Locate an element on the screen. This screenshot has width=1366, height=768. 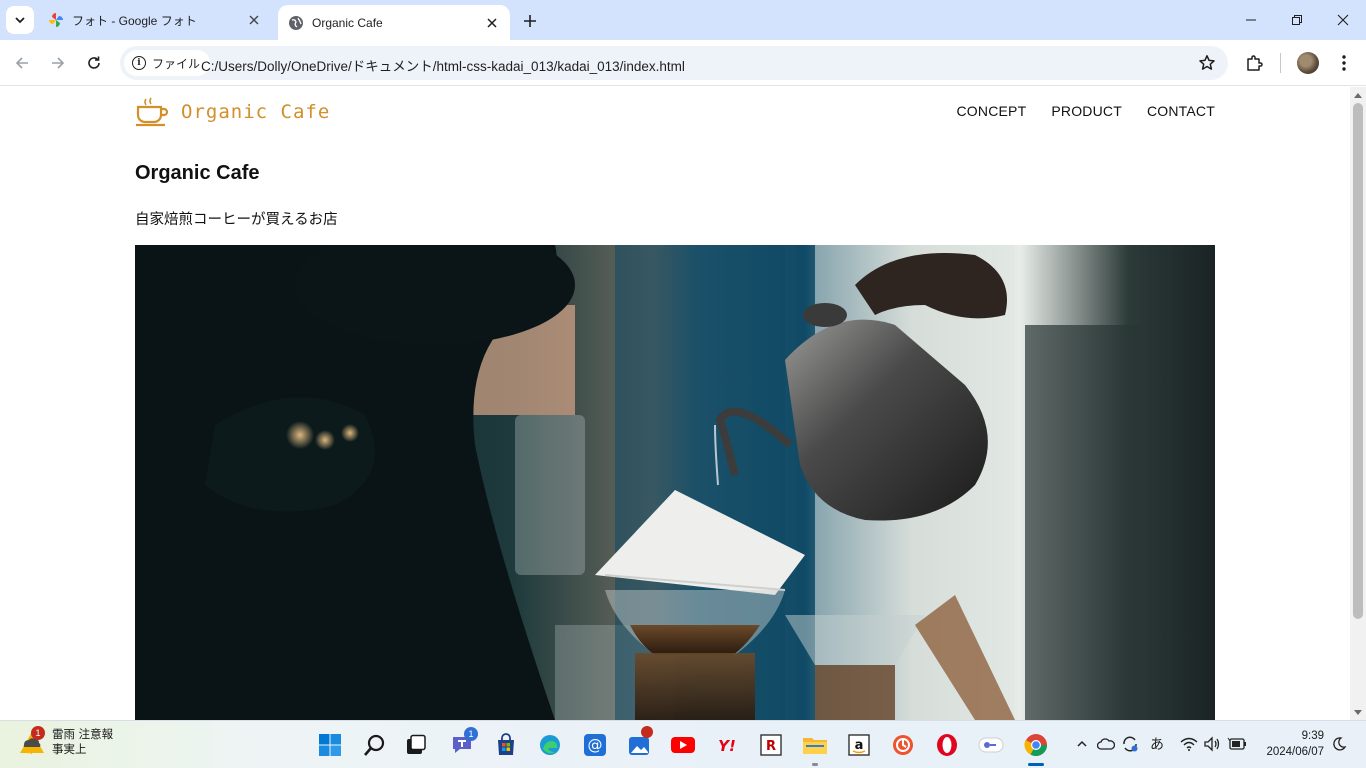
profile-avatar is located at coordinates (1308, 63).